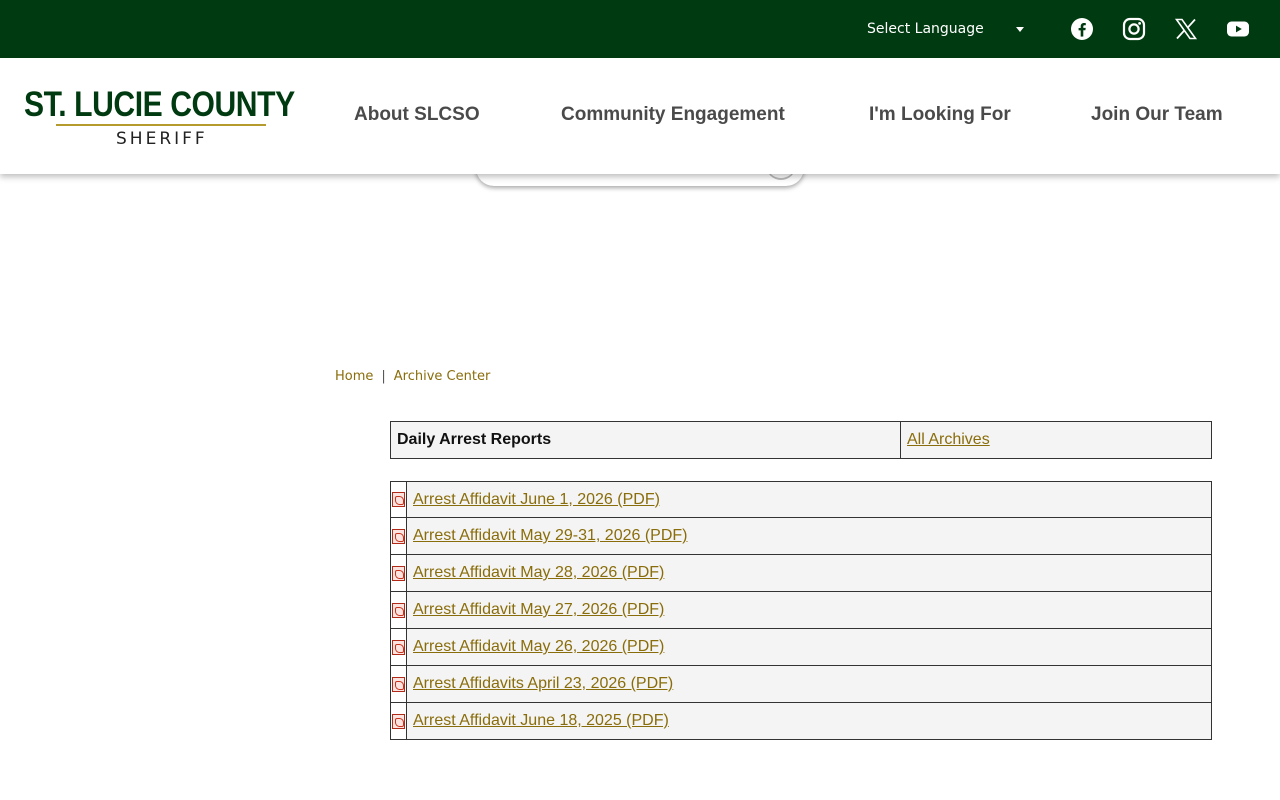  Describe the element at coordinates (1157, 115) in the screenshot. I see `nav-join-our-team: Join Our Team` at that location.